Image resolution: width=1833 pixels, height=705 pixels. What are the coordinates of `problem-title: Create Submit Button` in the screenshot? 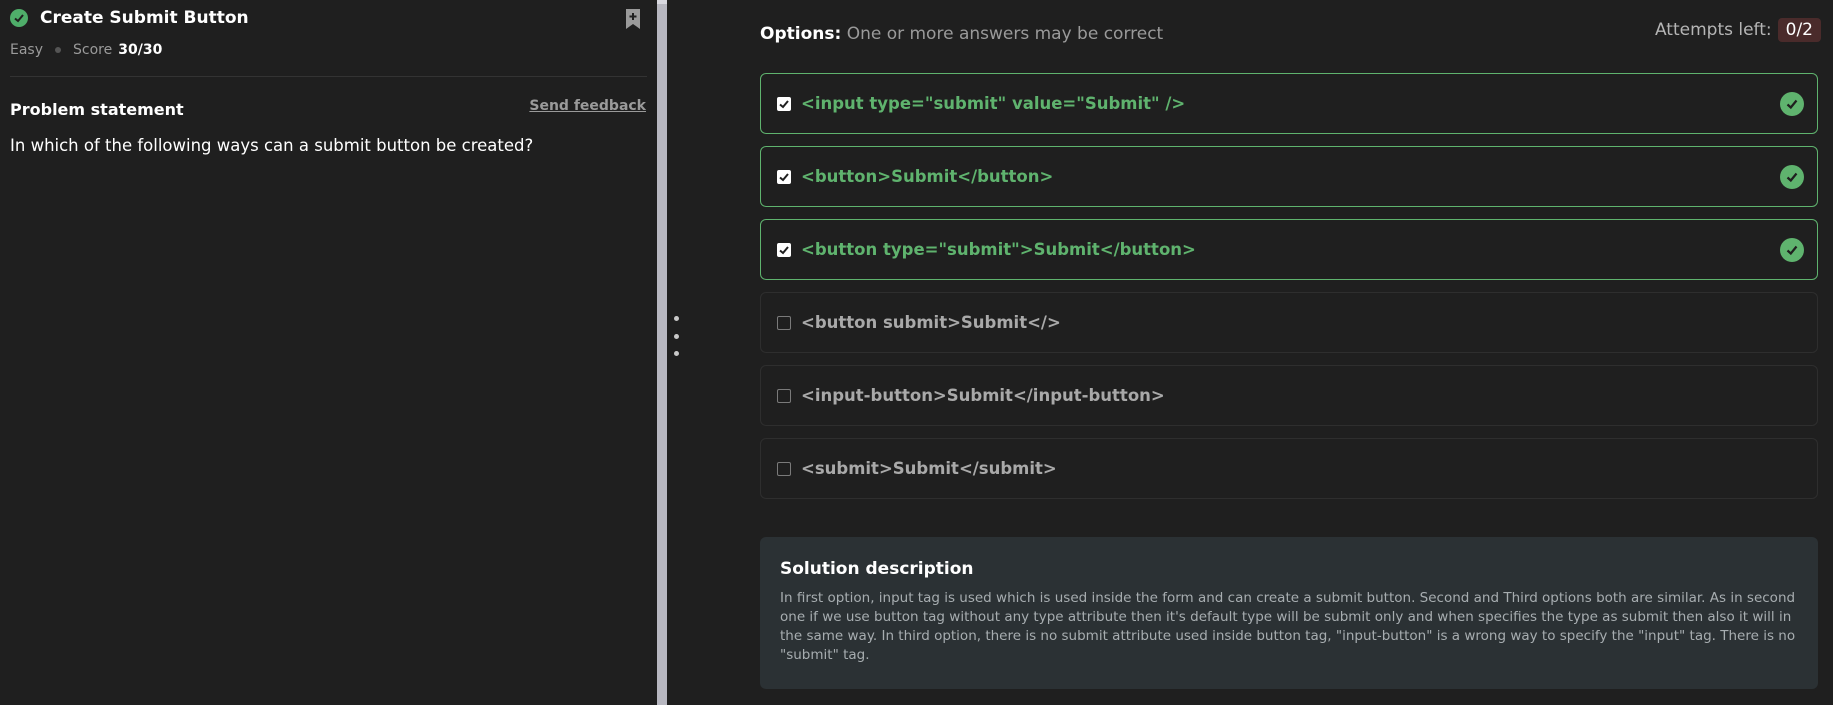 It's located at (144, 18).